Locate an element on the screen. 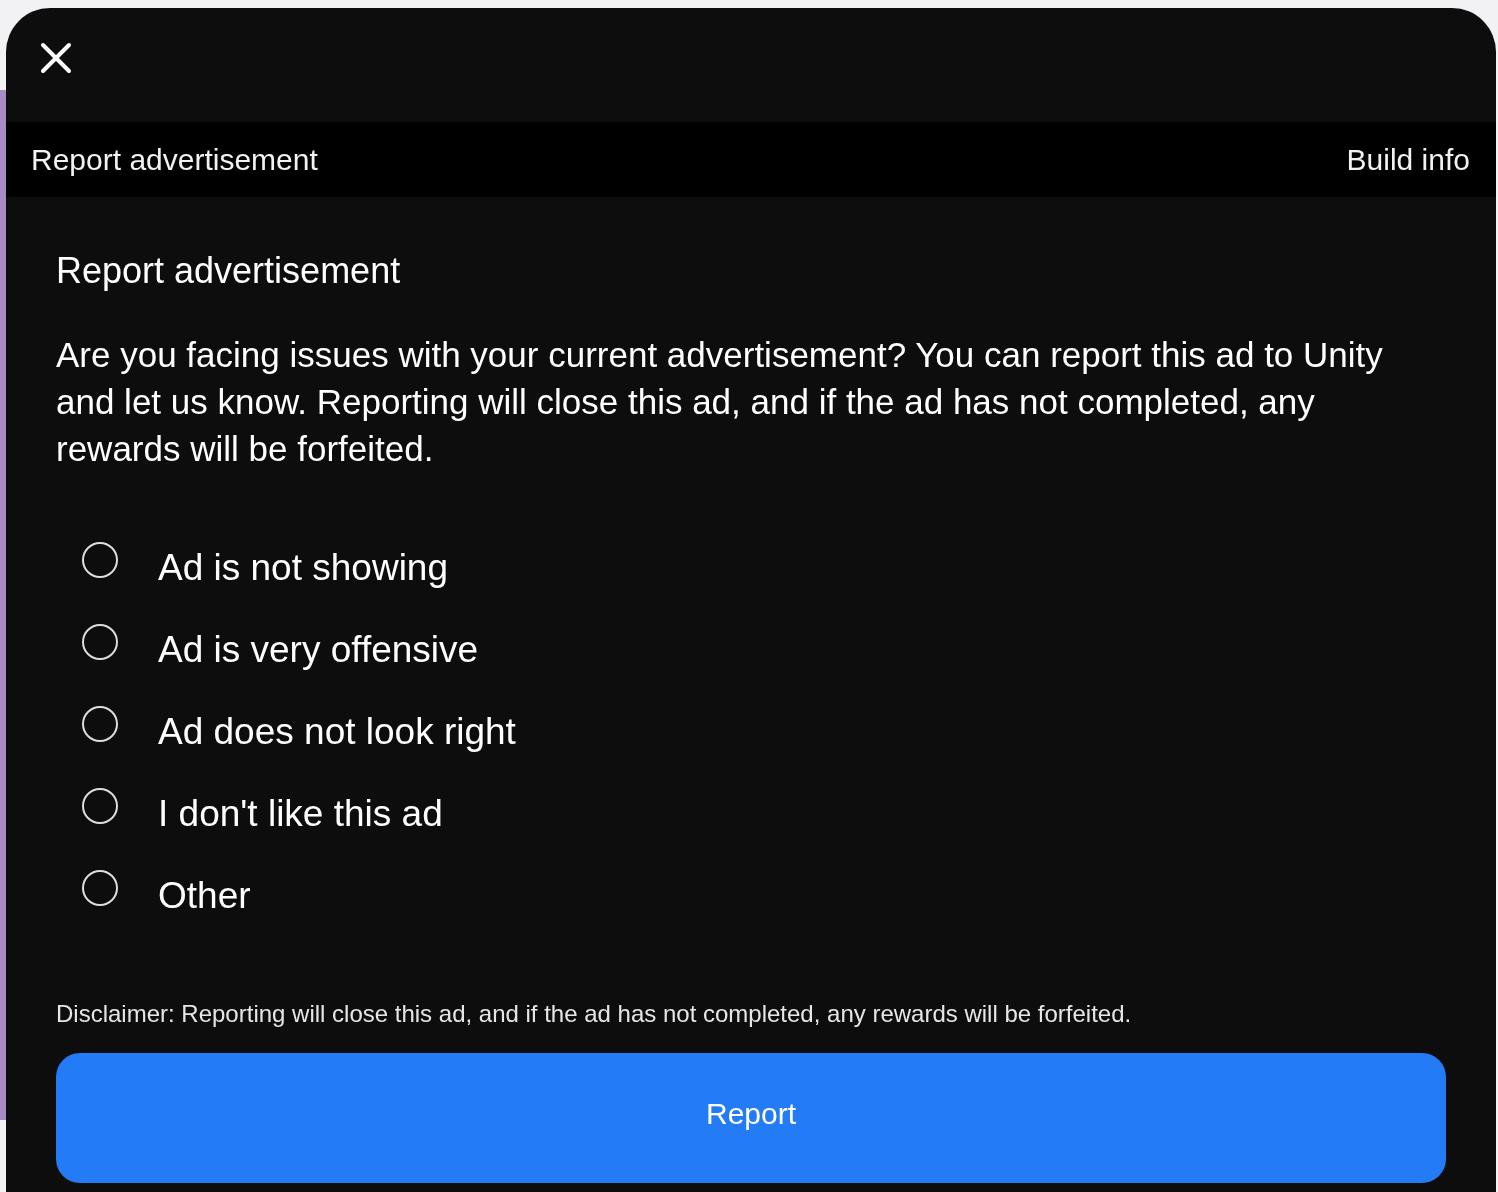 This screenshot has height=1192, width=1498. close-icon is located at coordinates (56, 58).